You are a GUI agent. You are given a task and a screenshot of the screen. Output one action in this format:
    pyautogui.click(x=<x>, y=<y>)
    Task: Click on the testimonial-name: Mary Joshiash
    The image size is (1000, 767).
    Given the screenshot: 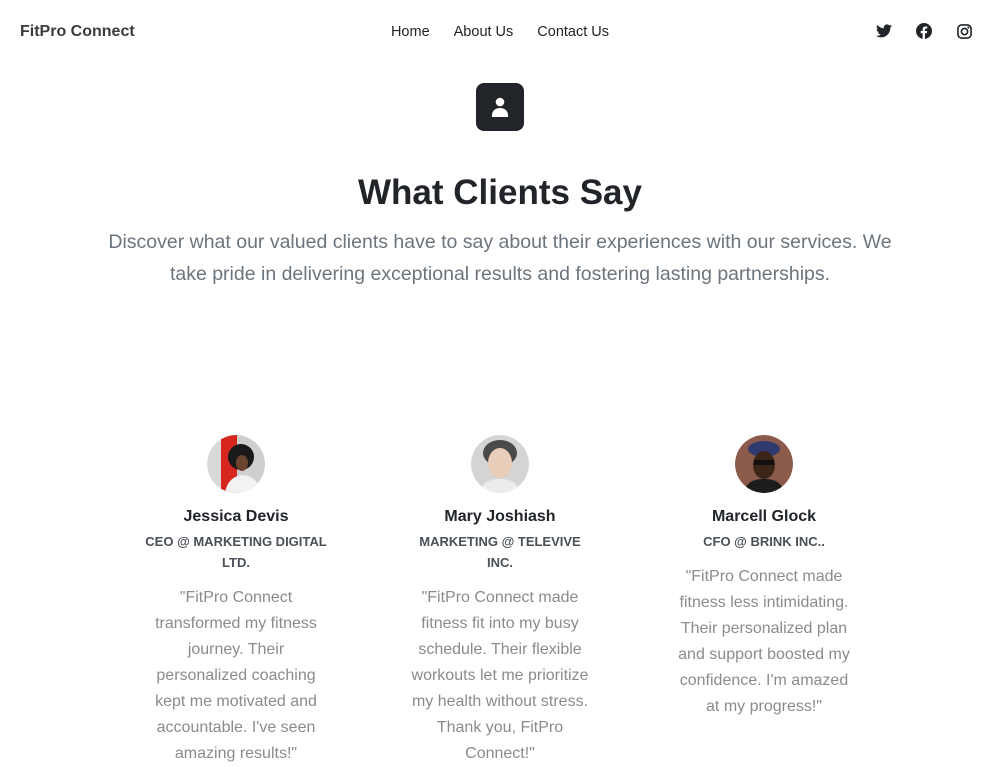 What is the action you would take?
    pyautogui.click(x=500, y=516)
    